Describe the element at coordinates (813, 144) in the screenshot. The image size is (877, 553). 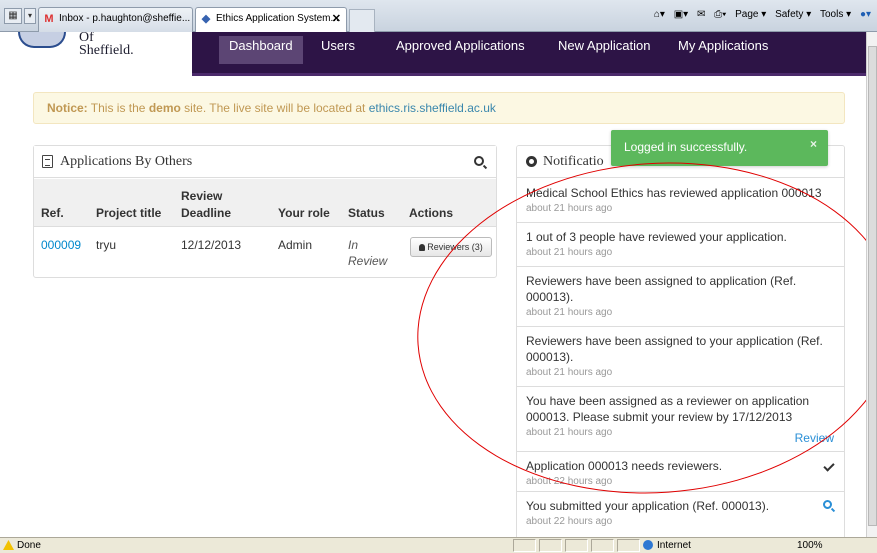
I see `close-icon: ×` at that location.